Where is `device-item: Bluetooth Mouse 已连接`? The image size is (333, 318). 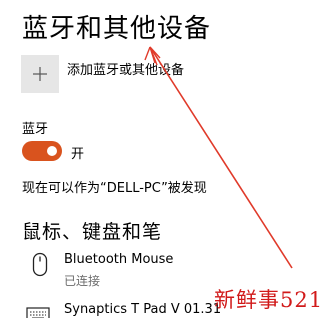 device-item: Bluetooth Mouse 已连接 is located at coordinates (152, 270).